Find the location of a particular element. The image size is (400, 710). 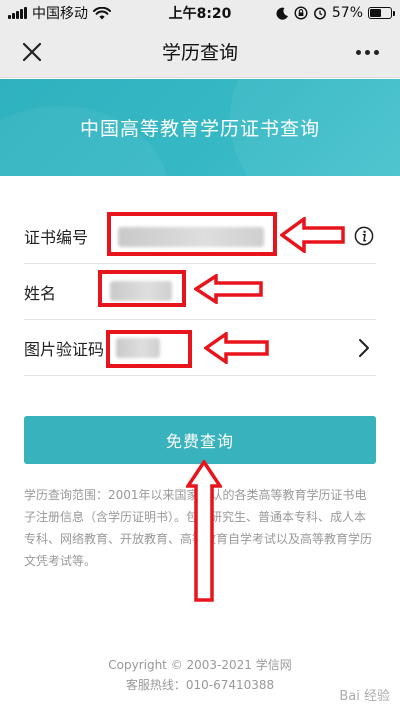

copyright-text: Copyright © 2003-2021 学信网 is located at coordinates (200, 665).